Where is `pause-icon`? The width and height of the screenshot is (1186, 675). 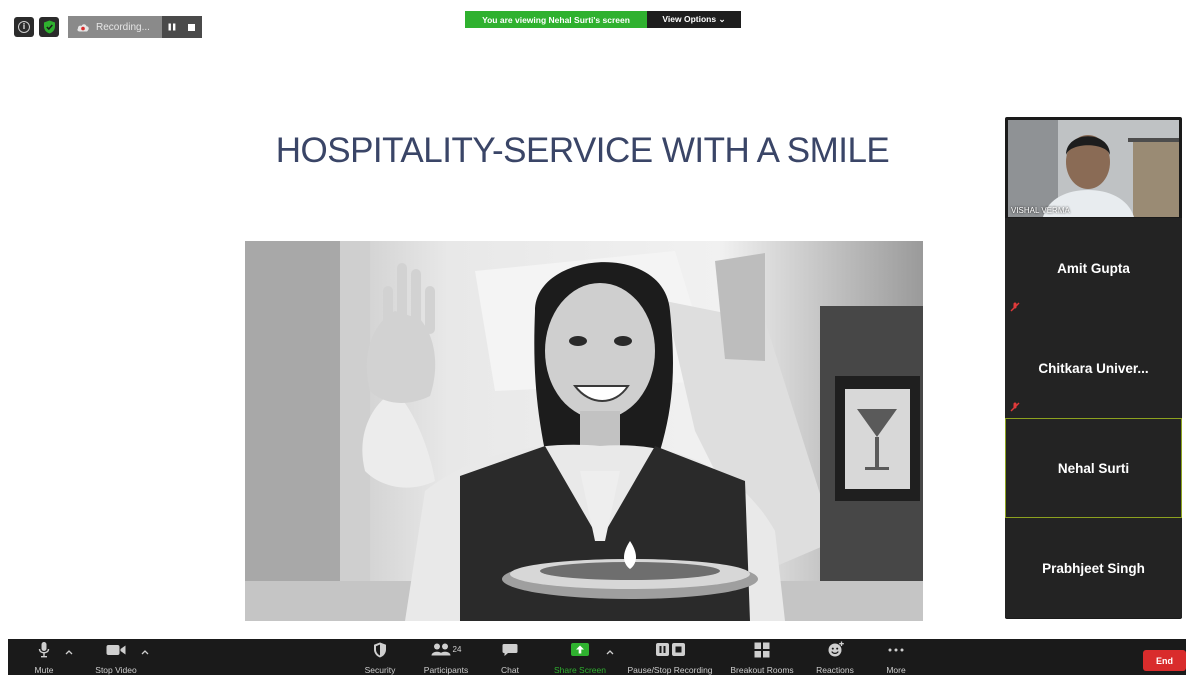
pause-icon is located at coordinates (172, 27).